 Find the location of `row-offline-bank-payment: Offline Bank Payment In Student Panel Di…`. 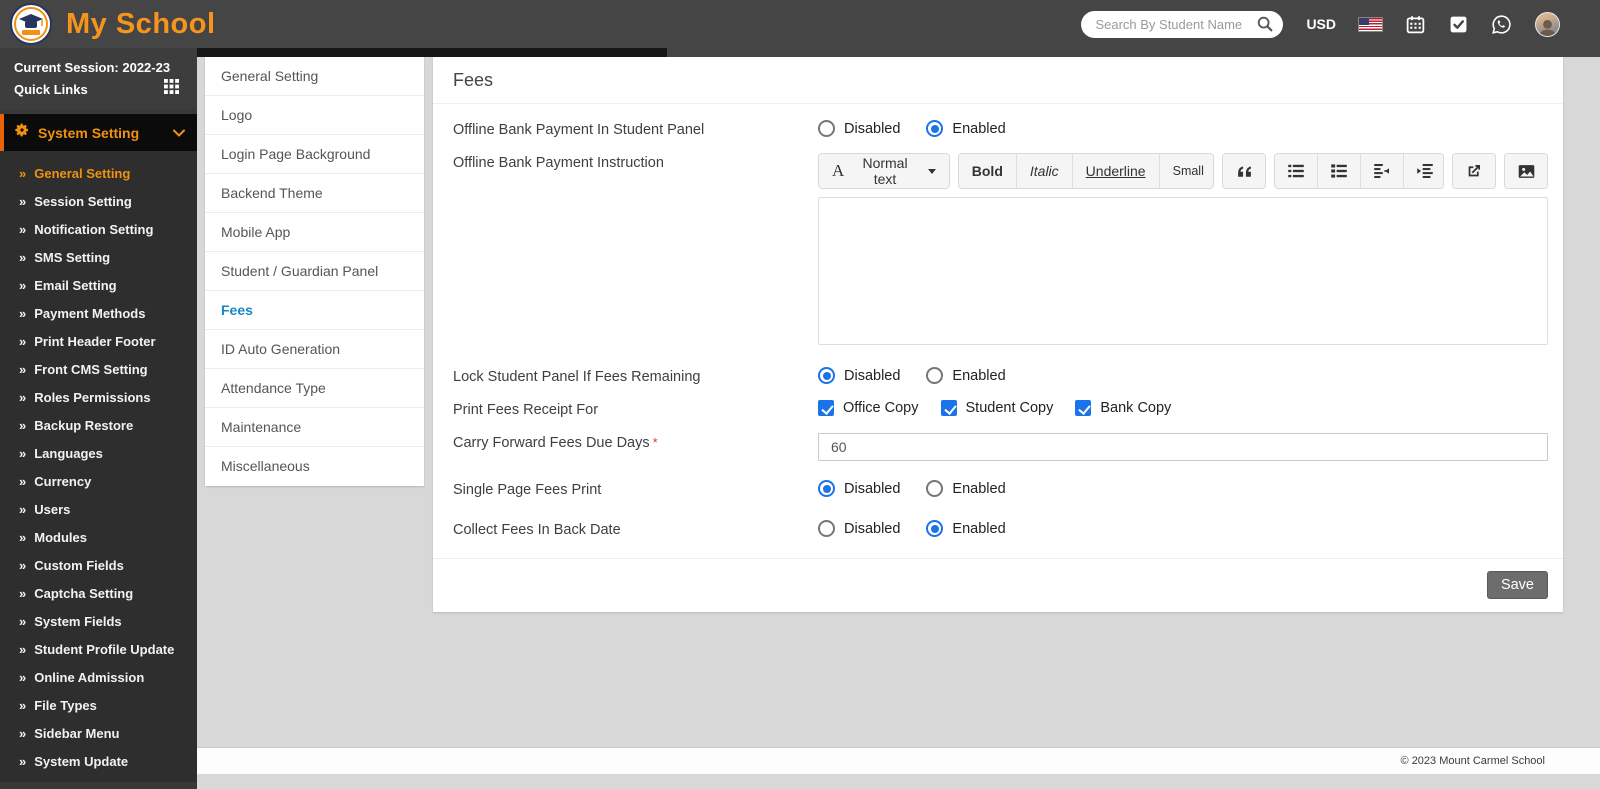

row-offline-bank-payment: Offline Bank Payment In Student Panel Di… is located at coordinates (1000, 129).